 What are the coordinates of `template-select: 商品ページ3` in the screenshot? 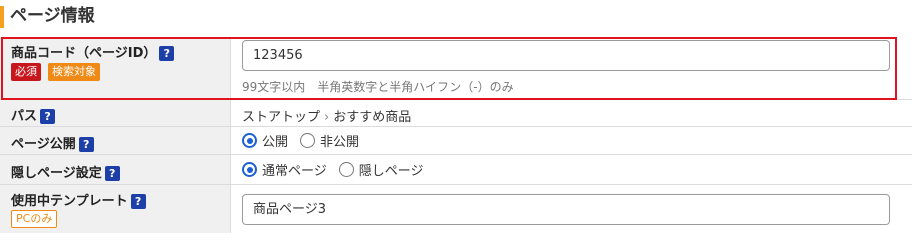 It's located at (566, 209).